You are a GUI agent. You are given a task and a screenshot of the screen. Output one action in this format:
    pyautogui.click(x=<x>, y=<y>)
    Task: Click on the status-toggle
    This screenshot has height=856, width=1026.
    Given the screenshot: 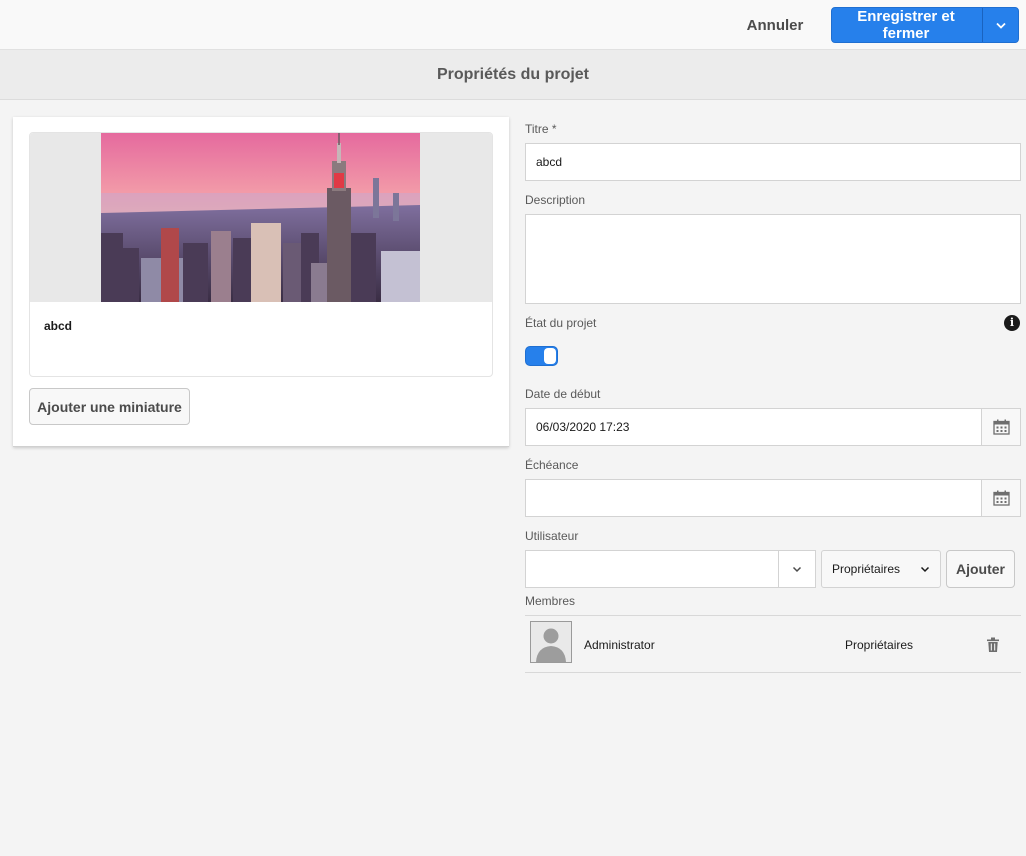 What is the action you would take?
    pyautogui.click(x=541, y=356)
    